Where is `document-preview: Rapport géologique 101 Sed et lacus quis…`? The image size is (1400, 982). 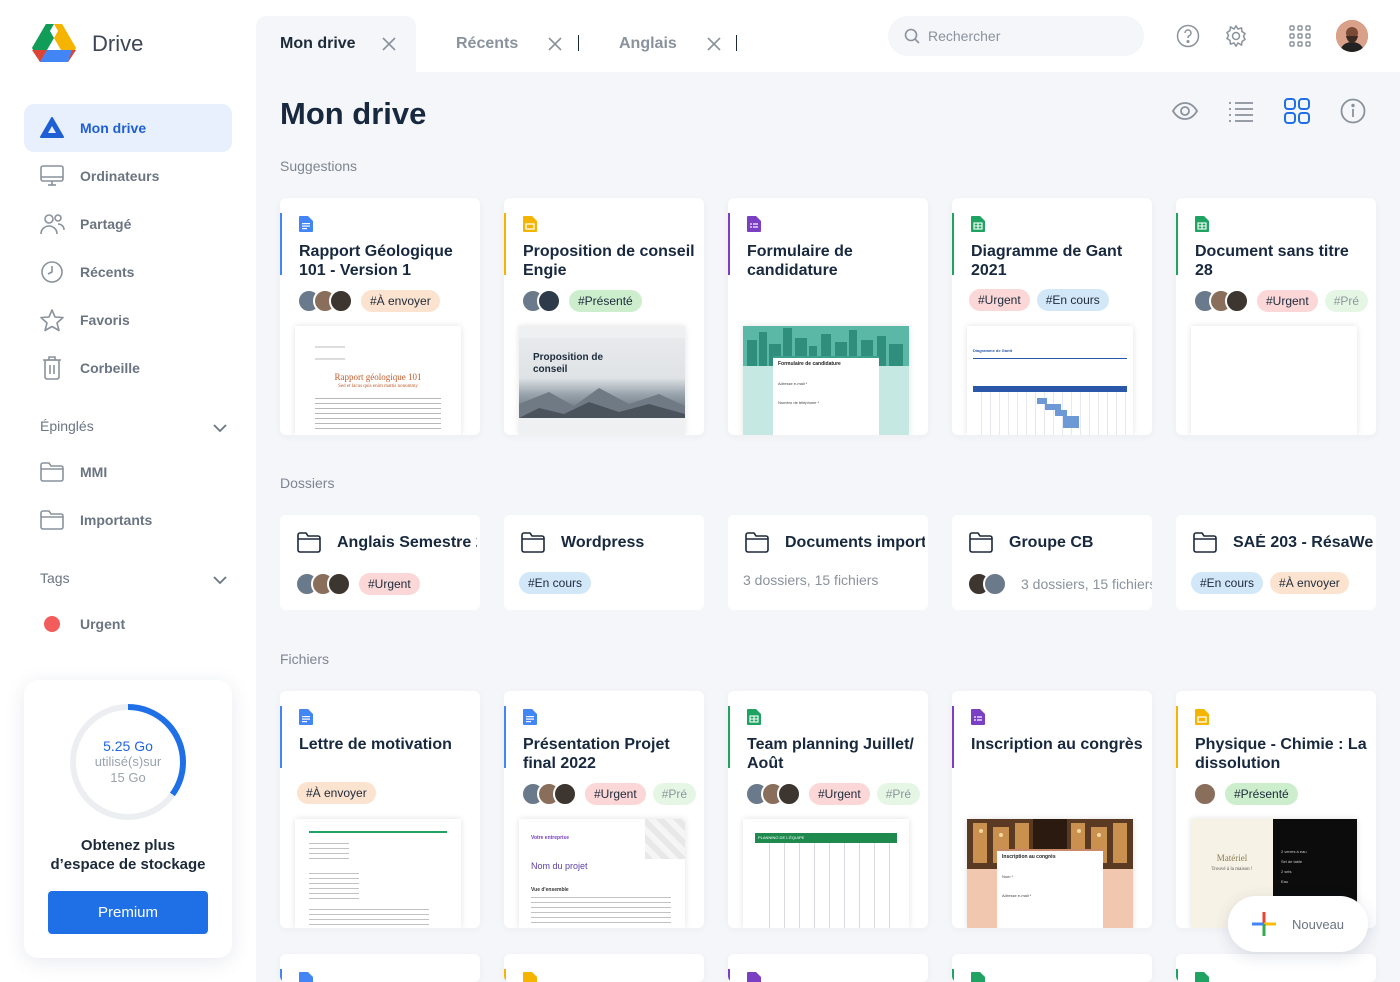
document-preview: Rapport géologique 101 Sed et lacus quis… is located at coordinates (378, 380).